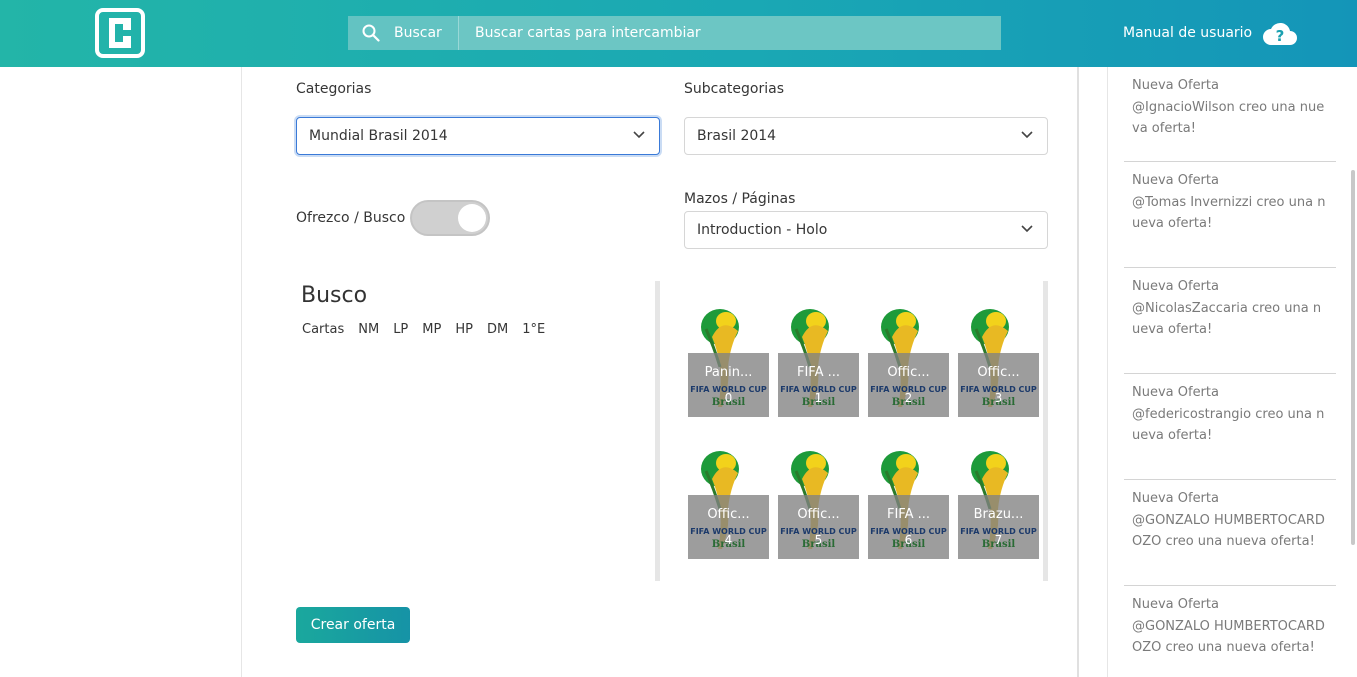 The width and height of the screenshot is (1357, 677). I want to click on card-item: FIFA WORLD CUP Brasil Offic... 5, so click(818, 504).